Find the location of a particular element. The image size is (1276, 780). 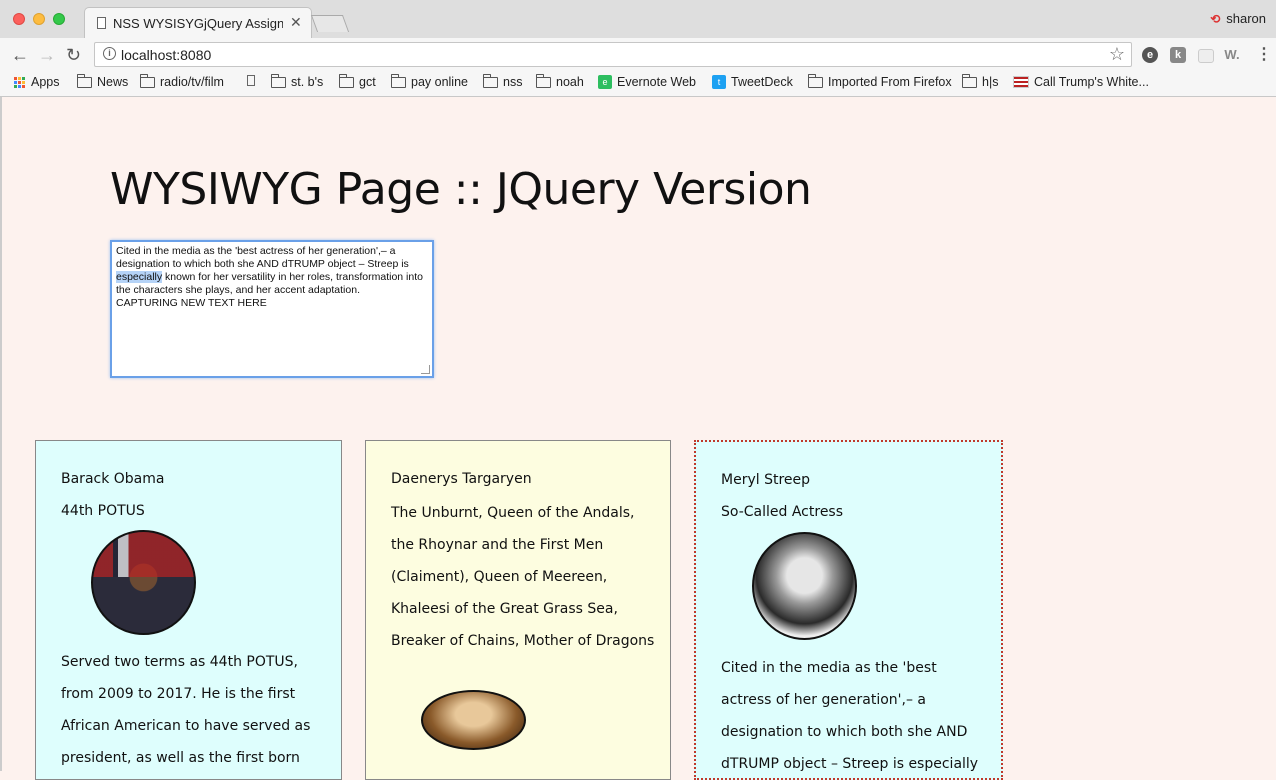

bookmark-hls: h|s is located at coordinates (980, 81).